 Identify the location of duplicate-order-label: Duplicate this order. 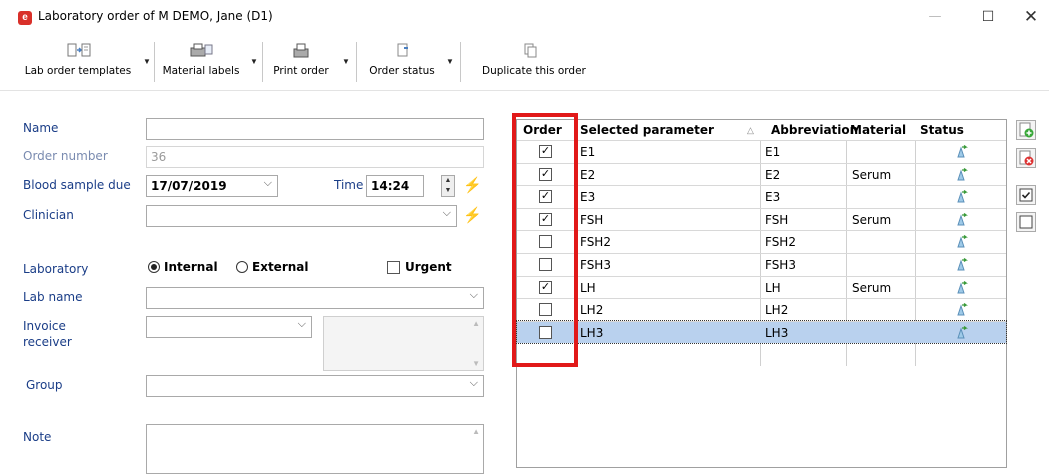
(534, 71).